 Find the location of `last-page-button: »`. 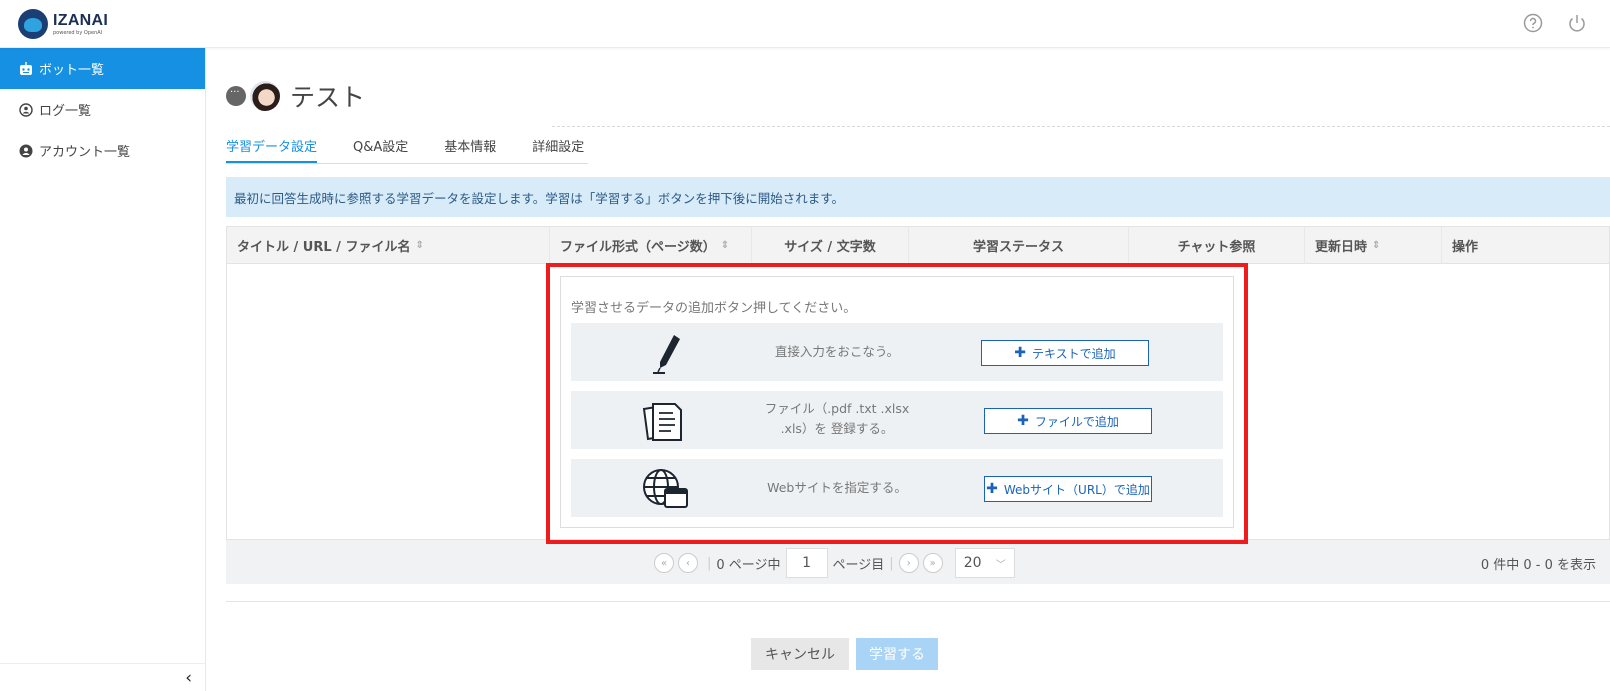

last-page-button: » is located at coordinates (932, 563).